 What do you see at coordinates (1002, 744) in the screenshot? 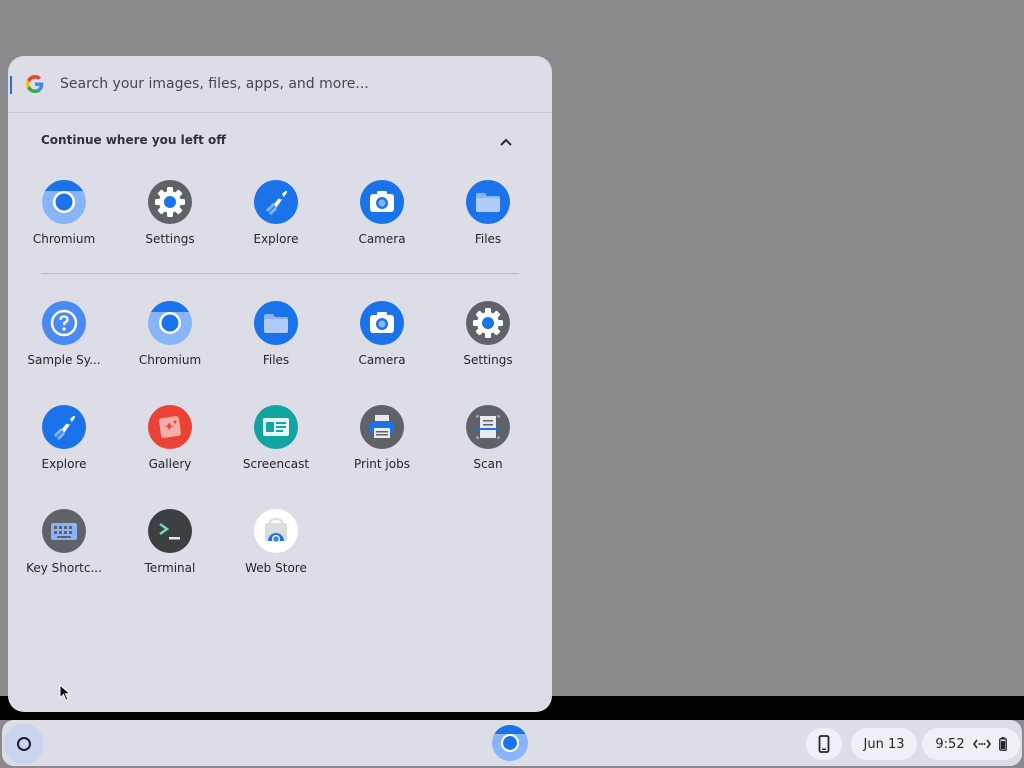
I see `battery-icon` at bounding box center [1002, 744].